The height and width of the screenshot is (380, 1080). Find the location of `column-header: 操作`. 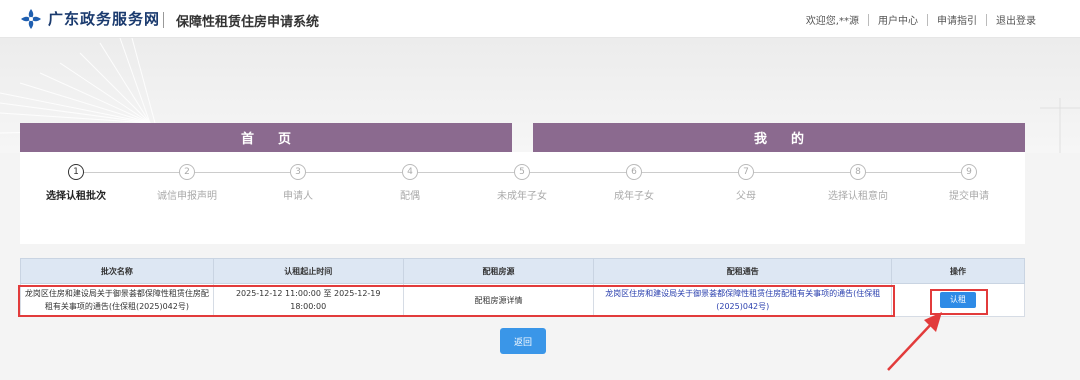

column-header: 操作 is located at coordinates (958, 271).